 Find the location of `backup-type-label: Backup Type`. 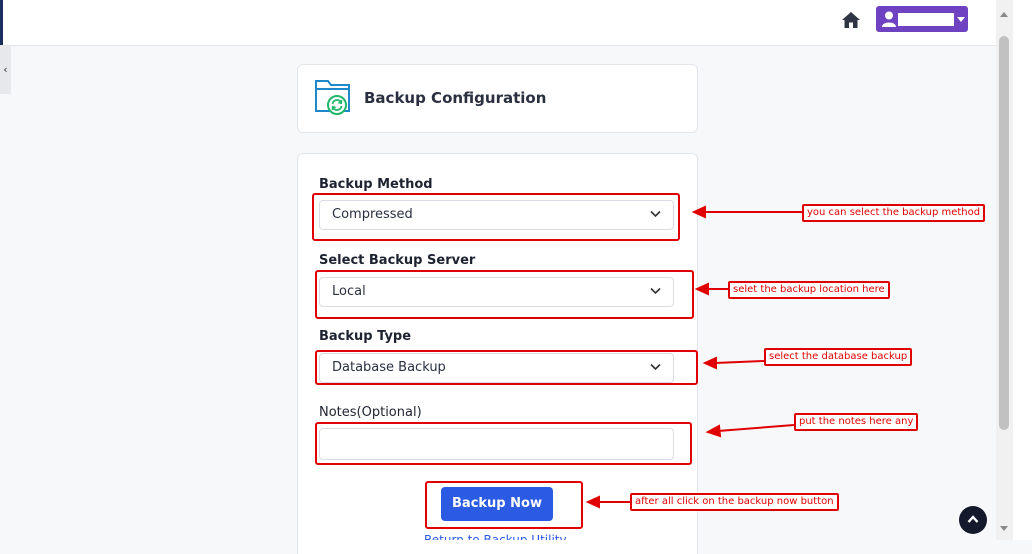

backup-type-label: Backup Type is located at coordinates (365, 336).